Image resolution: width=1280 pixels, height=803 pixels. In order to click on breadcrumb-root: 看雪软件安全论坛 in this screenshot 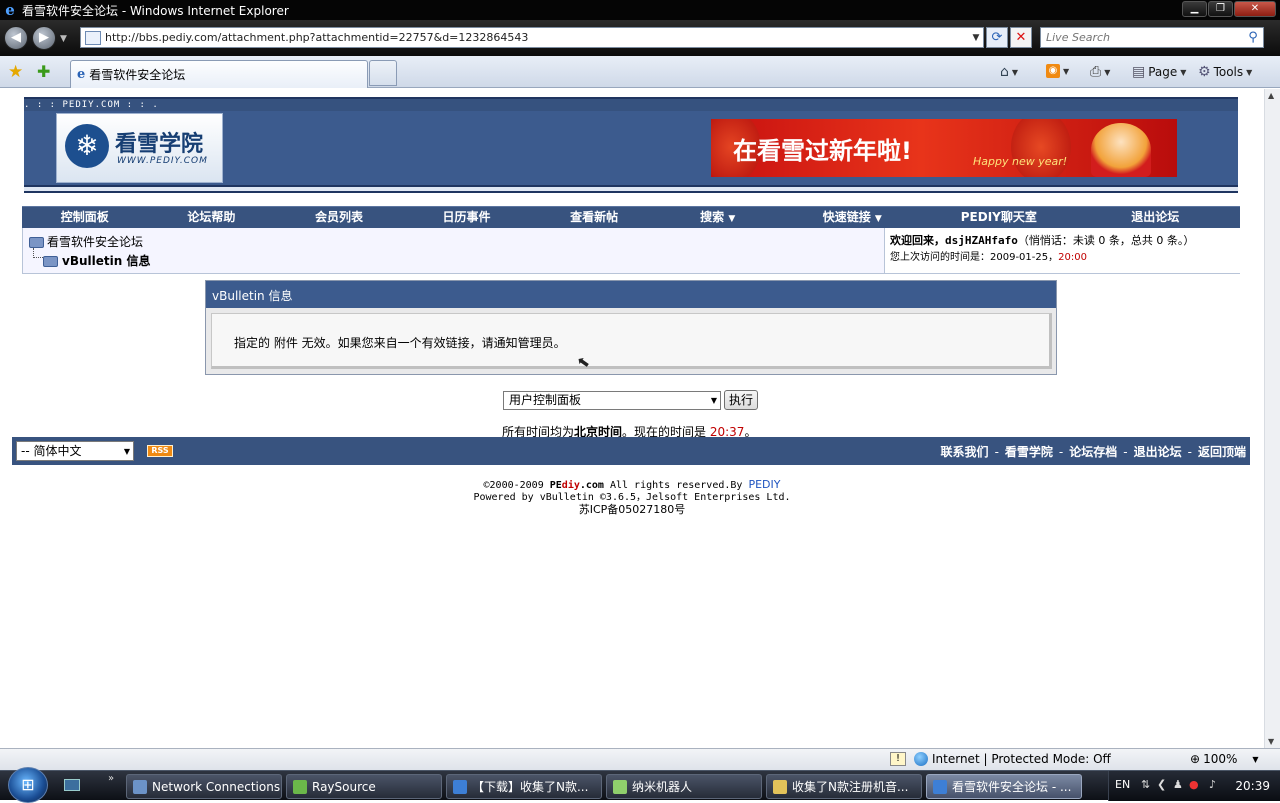, I will do `click(86, 241)`.